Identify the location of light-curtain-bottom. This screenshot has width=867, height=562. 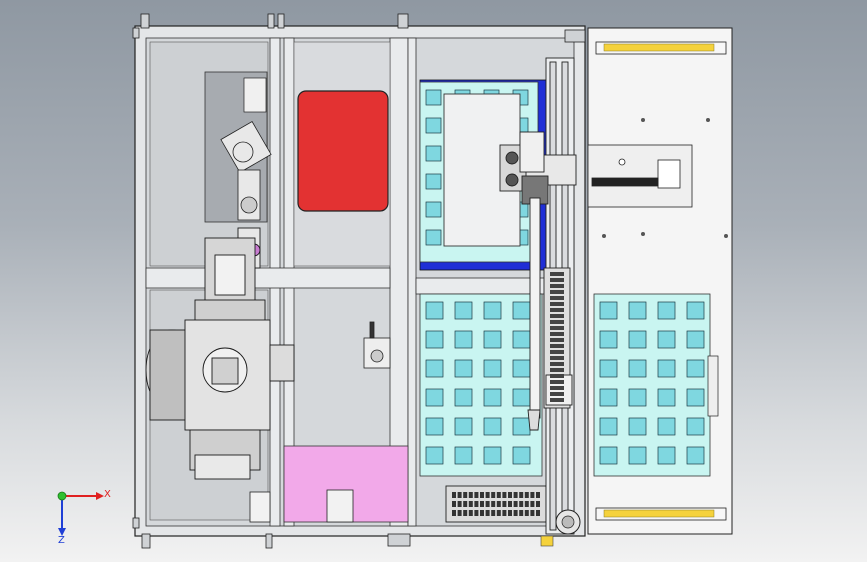
(661, 514).